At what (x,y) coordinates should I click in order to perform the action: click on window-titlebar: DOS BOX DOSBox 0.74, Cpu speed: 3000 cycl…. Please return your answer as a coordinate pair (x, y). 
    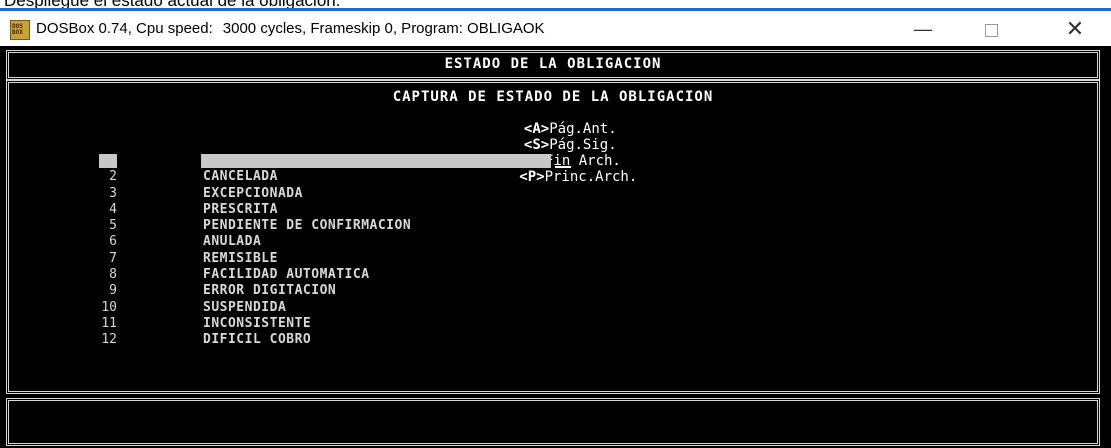
    Looking at the image, I should click on (555, 29).